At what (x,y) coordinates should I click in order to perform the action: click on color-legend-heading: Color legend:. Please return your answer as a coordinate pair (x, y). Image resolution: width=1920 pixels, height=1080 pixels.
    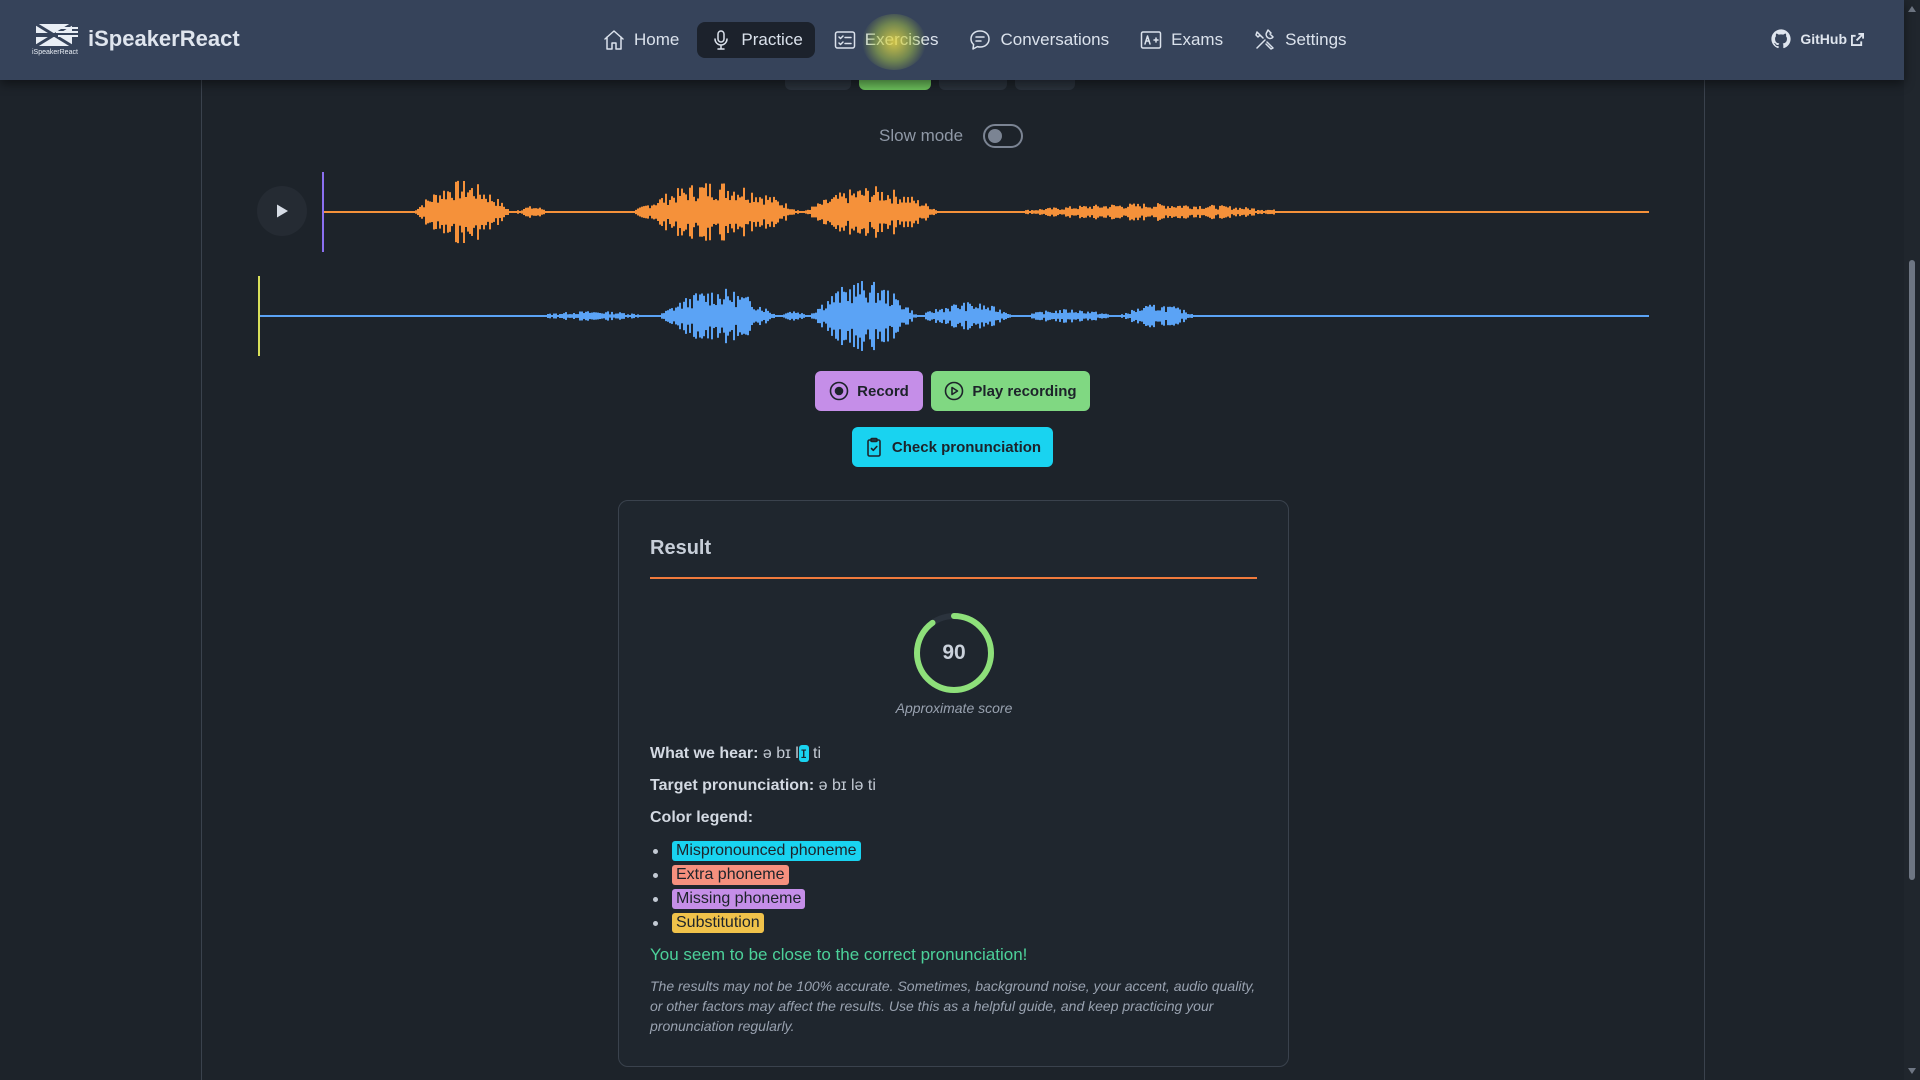
    Looking at the image, I should click on (701, 818).